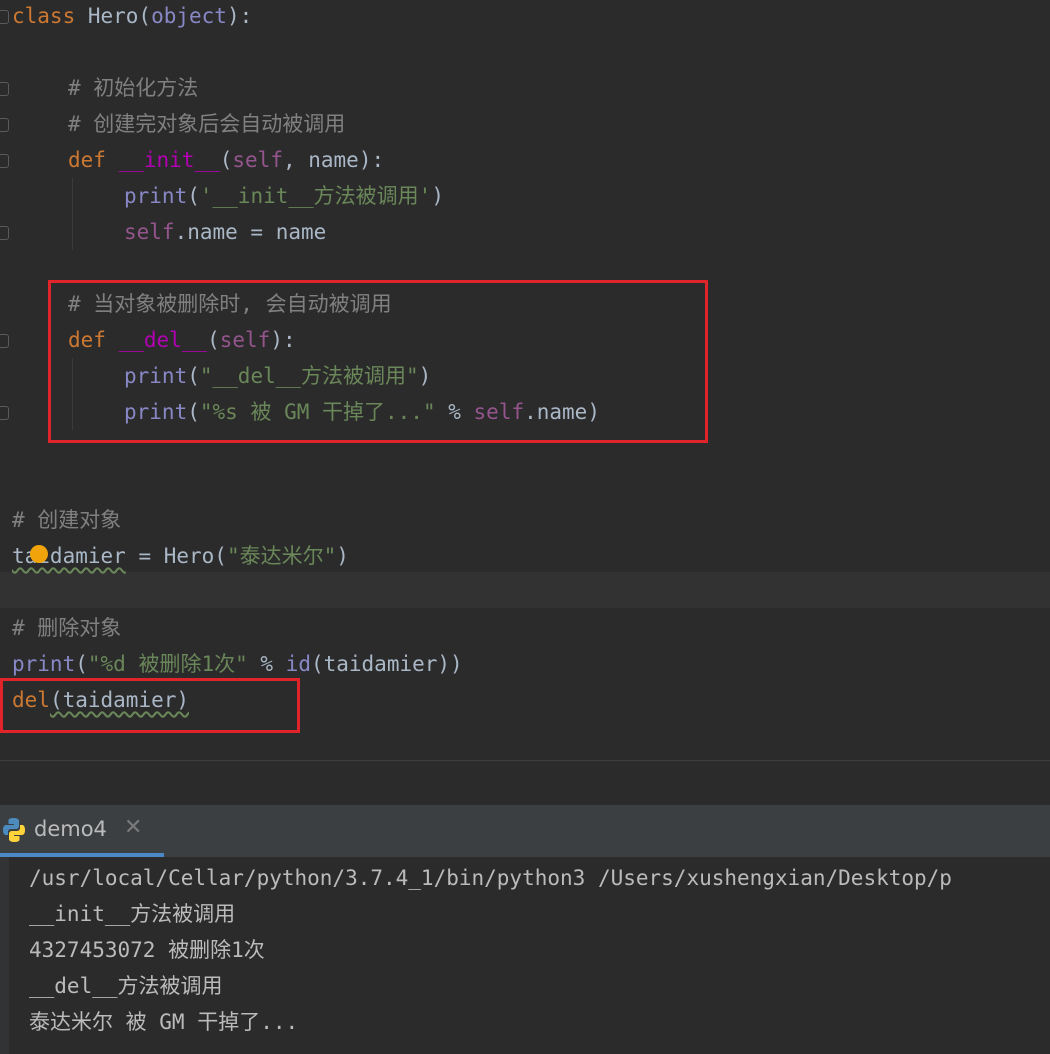  Describe the element at coordinates (66, 628) in the screenshot. I see `code-comment: # 删除对象` at that location.